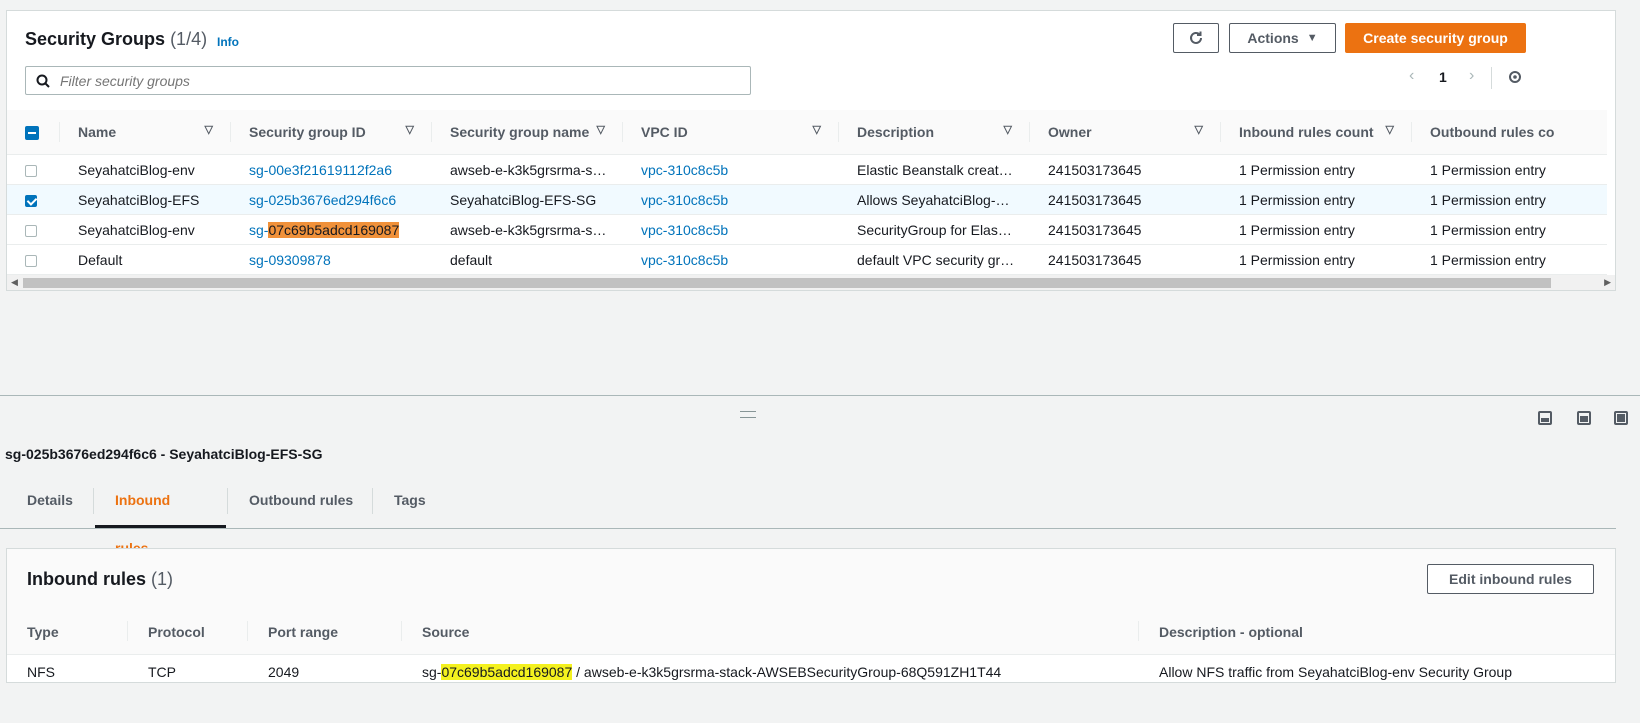 This screenshot has width=1640, height=723. Describe the element at coordinates (934, 132) in the screenshot. I see `column-header-description: Description ▽` at that location.